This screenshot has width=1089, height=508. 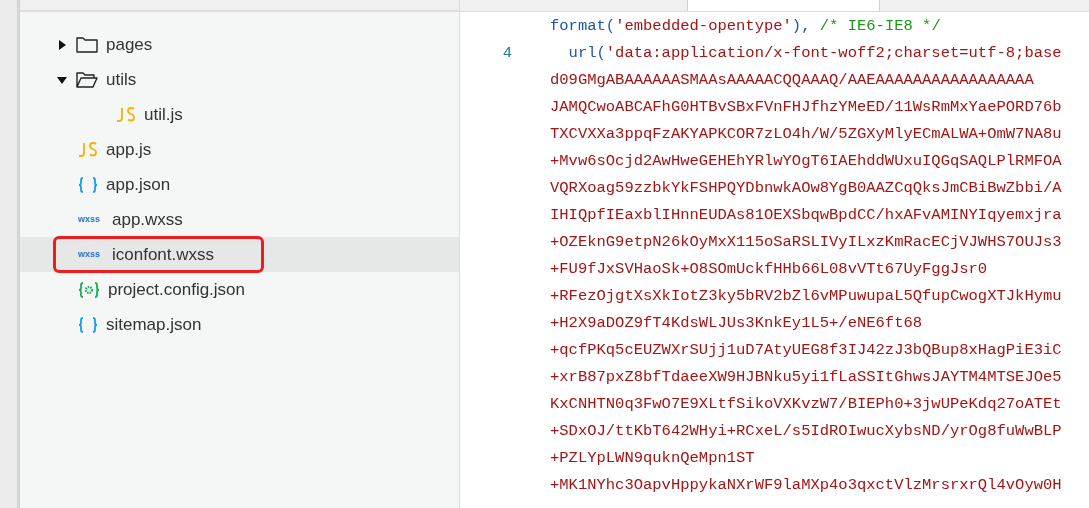 I want to click on gear-braces-icon, so click(x=89, y=289).